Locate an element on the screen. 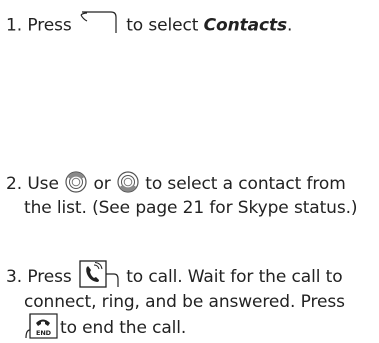 Image resolution: width=379 pixels, height=343 pixels. step-1: 1. Press to select Contacts. is located at coordinates (191, 24).